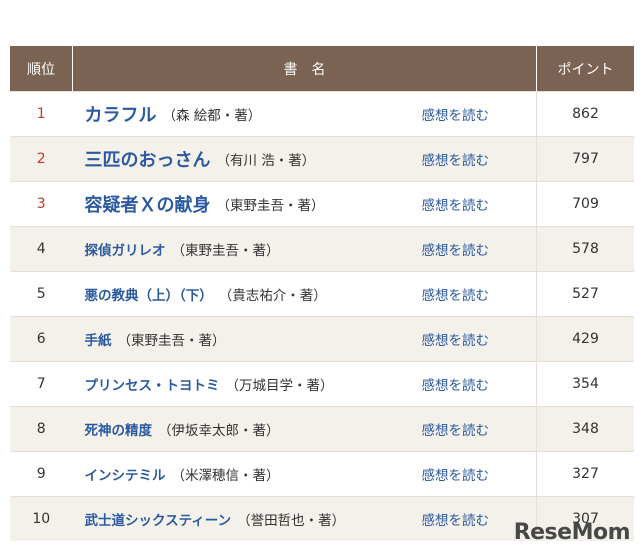 This screenshot has width=640, height=555. Describe the element at coordinates (304, 69) in the screenshot. I see `header-title: 書 名` at that location.